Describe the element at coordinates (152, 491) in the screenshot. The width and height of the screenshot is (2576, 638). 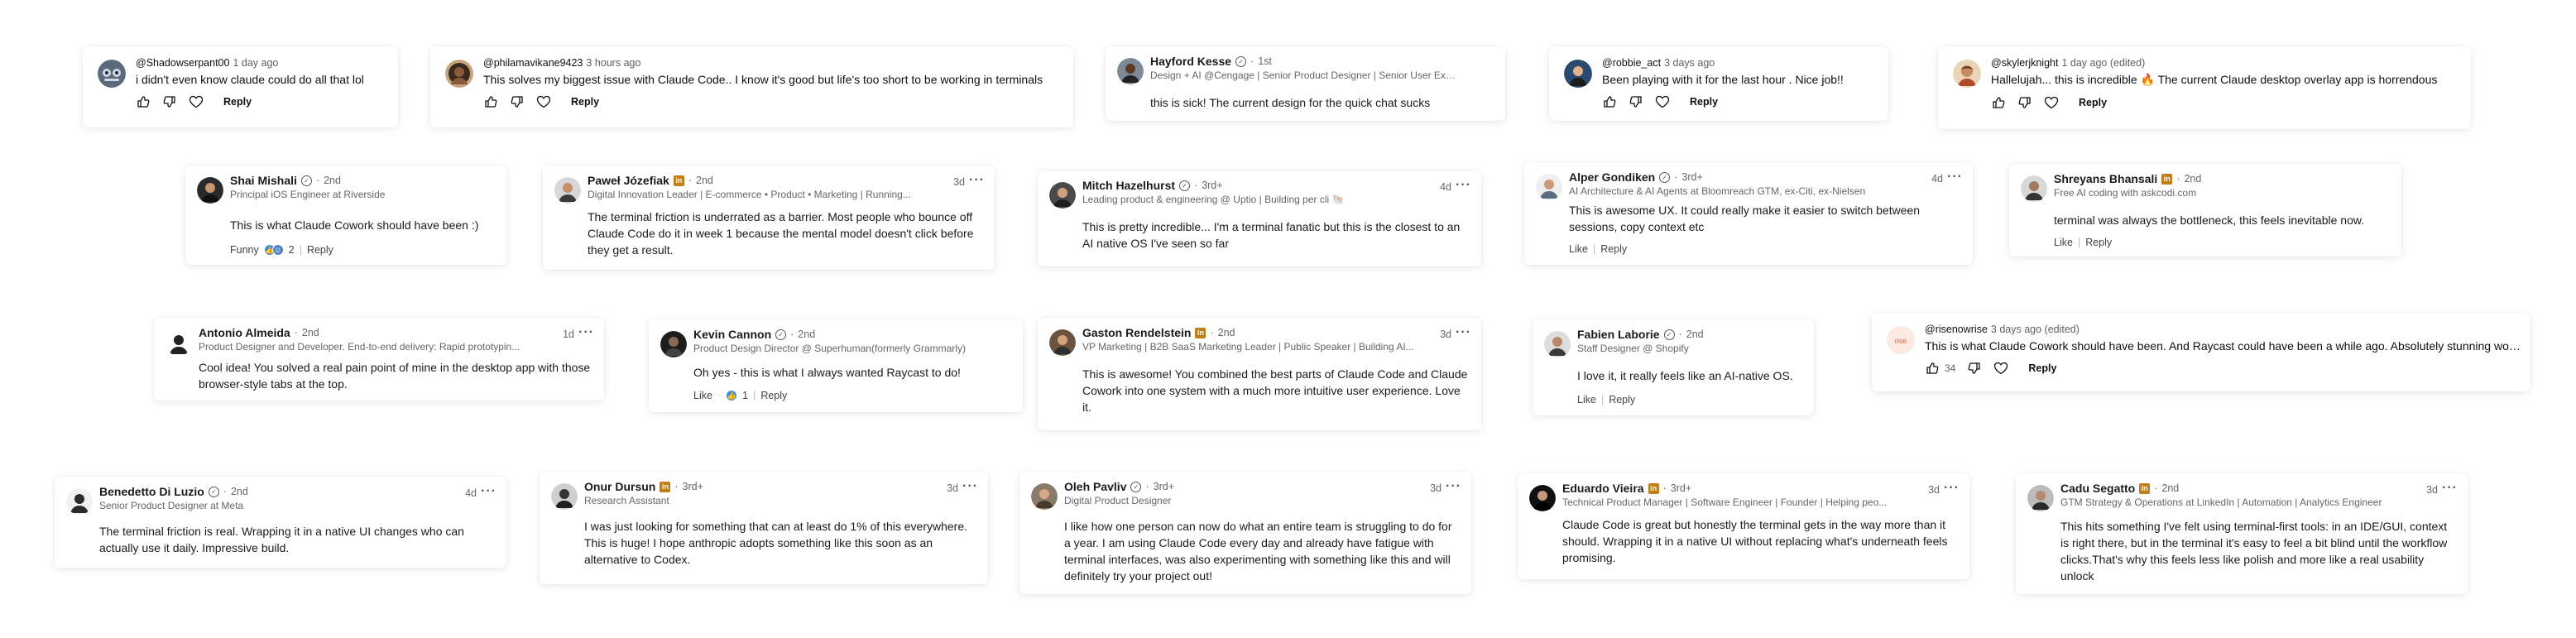
I see `author-name: Benedetto Di Luzio` at that location.